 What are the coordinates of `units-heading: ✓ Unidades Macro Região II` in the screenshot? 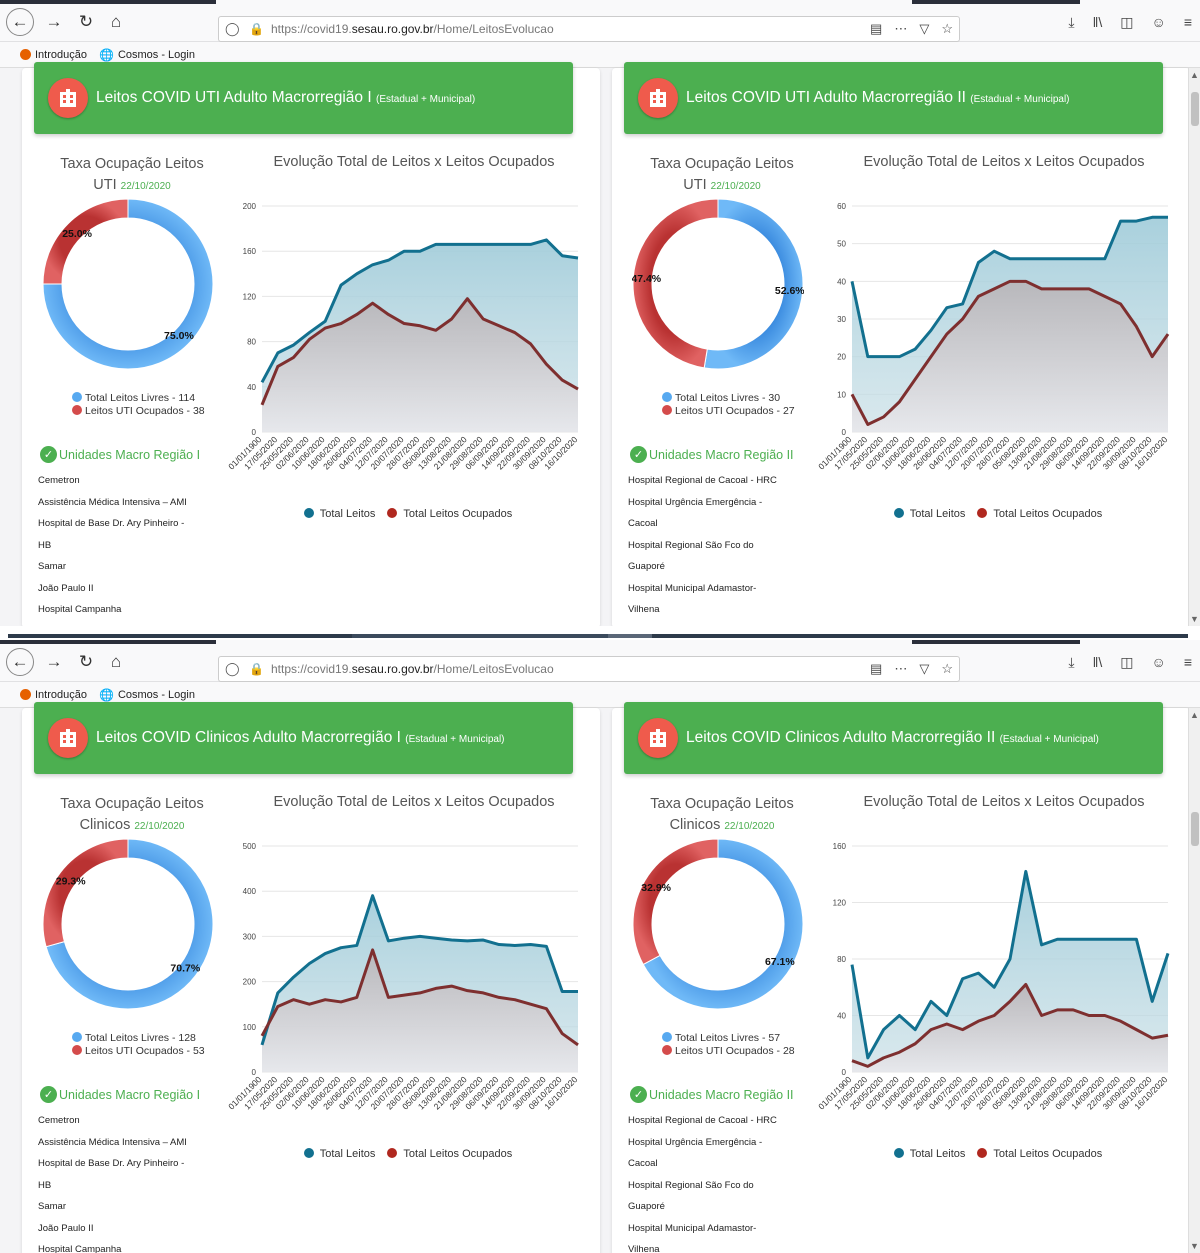 It's located at (712, 454).